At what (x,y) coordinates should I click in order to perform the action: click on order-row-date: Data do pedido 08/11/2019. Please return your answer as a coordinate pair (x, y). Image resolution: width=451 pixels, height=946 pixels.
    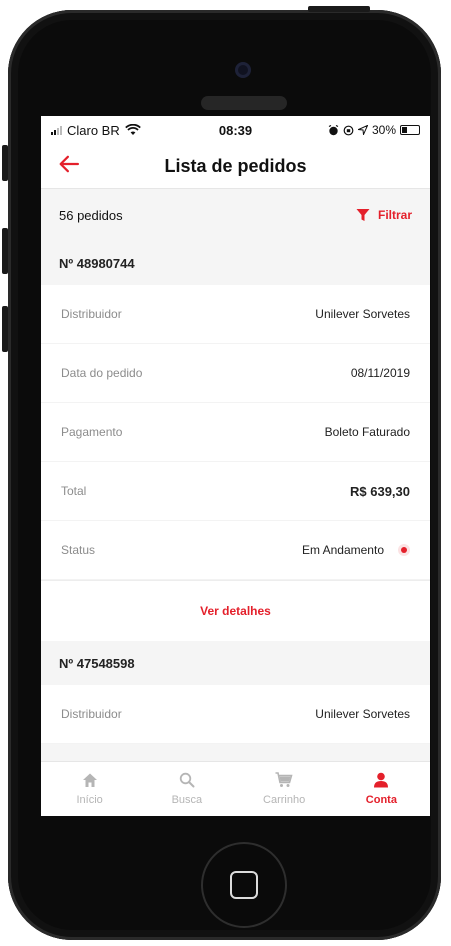
    Looking at the image, I should click on (235, 373).